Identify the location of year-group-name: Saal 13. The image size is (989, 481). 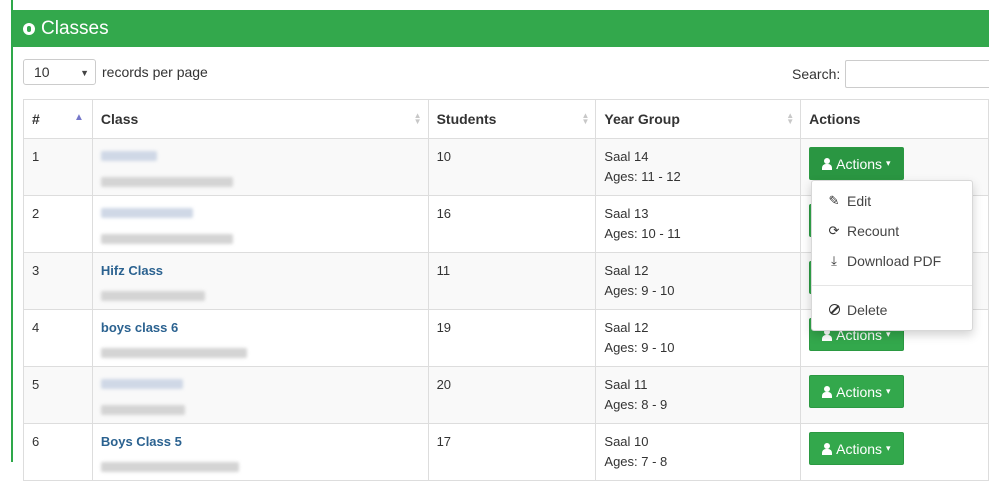
(626, 213).